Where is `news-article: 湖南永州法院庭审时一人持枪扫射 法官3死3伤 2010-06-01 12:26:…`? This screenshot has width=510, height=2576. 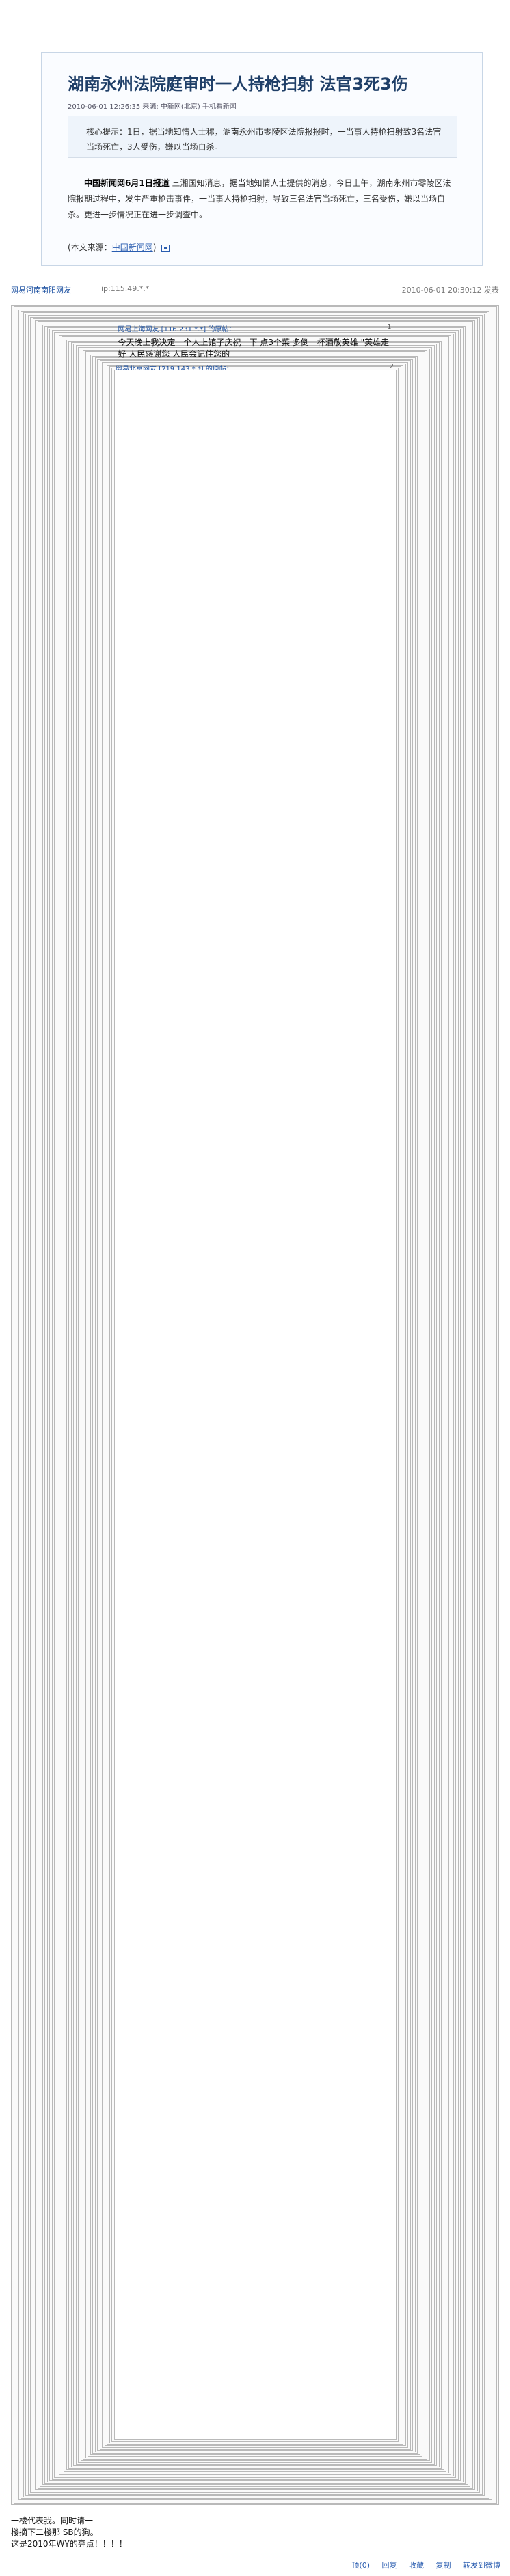 news-article: 湖南永州法院庭审时一人持枪扫射 法官3死3伤 2010-06-01 12:26:… is located at coordinates (262, 159).